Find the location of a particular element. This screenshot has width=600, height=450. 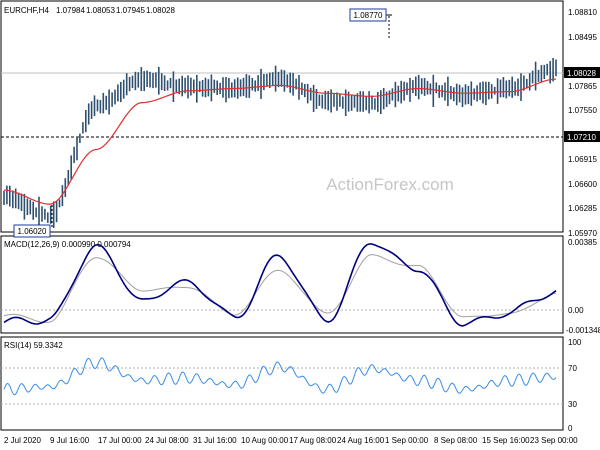

ohlc-close: 1.08028 is located at coordinates (160, 10).